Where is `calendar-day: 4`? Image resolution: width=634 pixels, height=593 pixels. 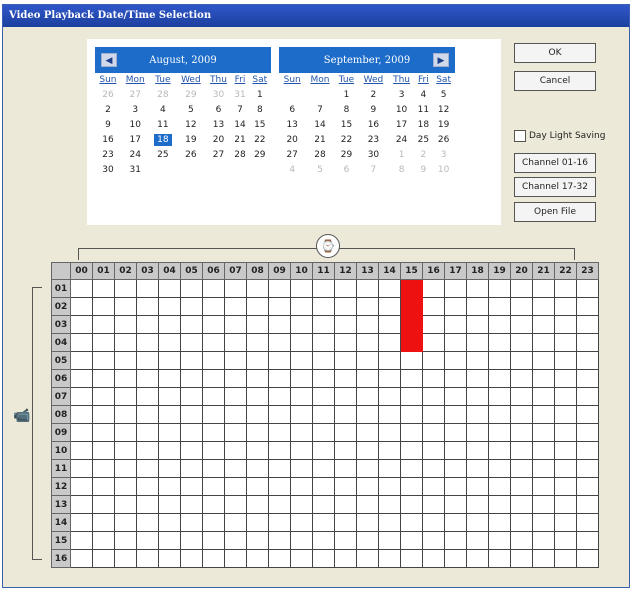
calendar-day: 4 is located at coordinates (292, 169).